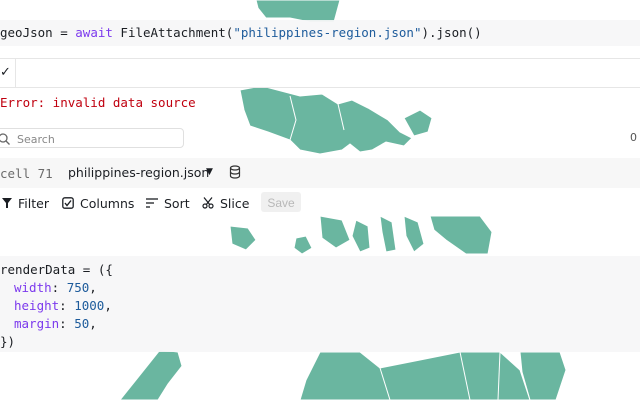  Describe the element at coordinates (63, 305) in the screenshot. I see `code-line-height: height: 1000,` at that location.